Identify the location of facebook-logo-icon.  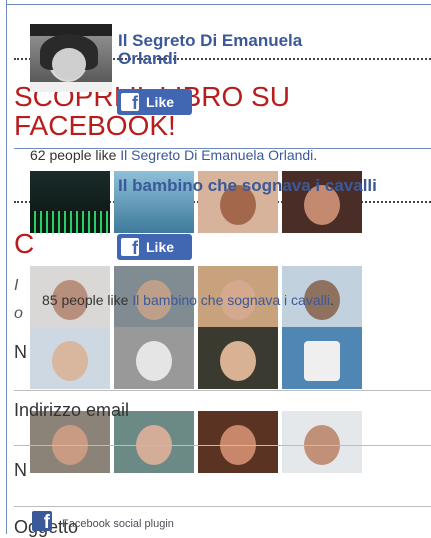
(42, 522).